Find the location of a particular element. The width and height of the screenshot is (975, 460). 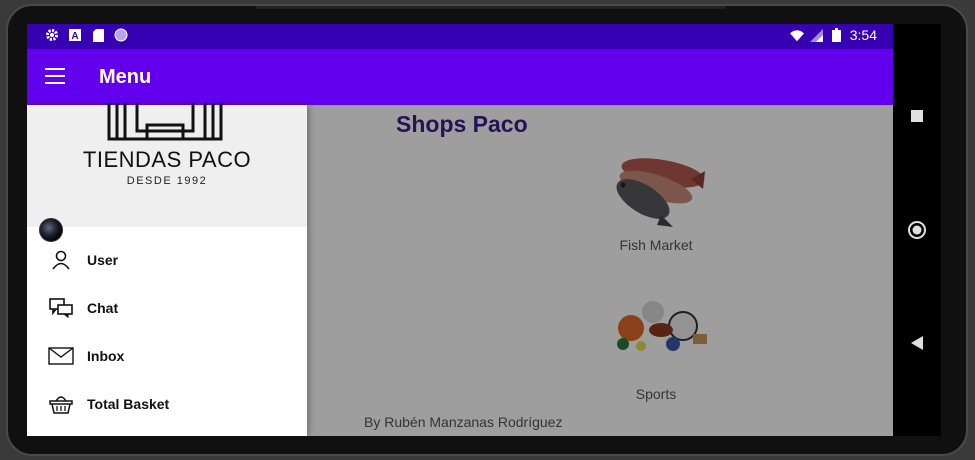

drawer-item-total-basket: Total Basket is located at coordinates (167, 404).